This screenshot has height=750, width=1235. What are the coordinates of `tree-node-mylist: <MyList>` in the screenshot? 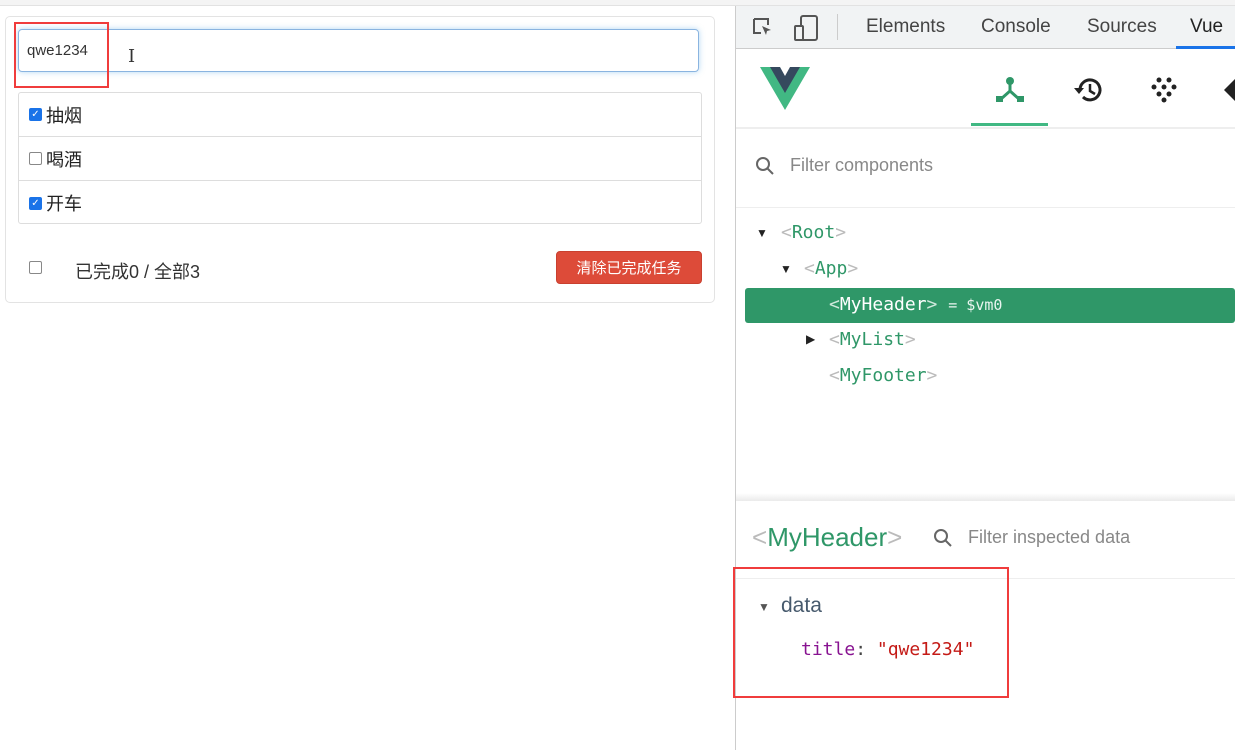 It's located at (872, 339).